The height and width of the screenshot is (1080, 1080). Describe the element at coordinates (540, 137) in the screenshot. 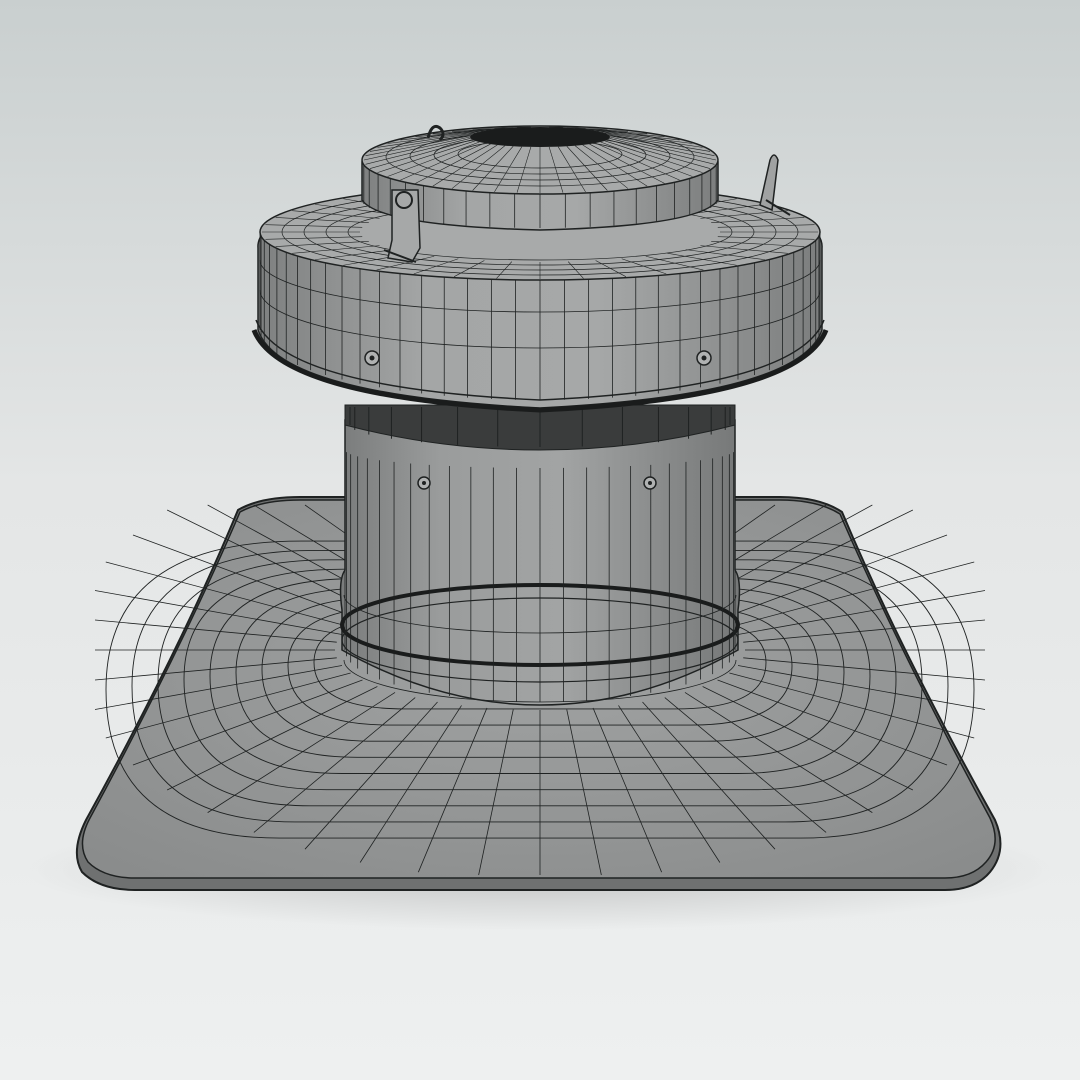

I see `dome-opening` at that location.